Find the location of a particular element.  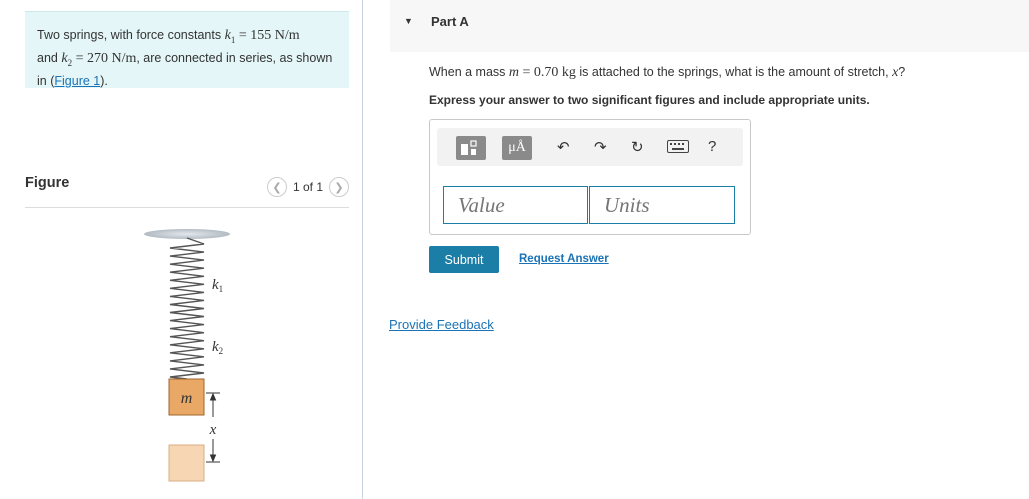

submit-button: Submit is located at coordinates (464, 259).